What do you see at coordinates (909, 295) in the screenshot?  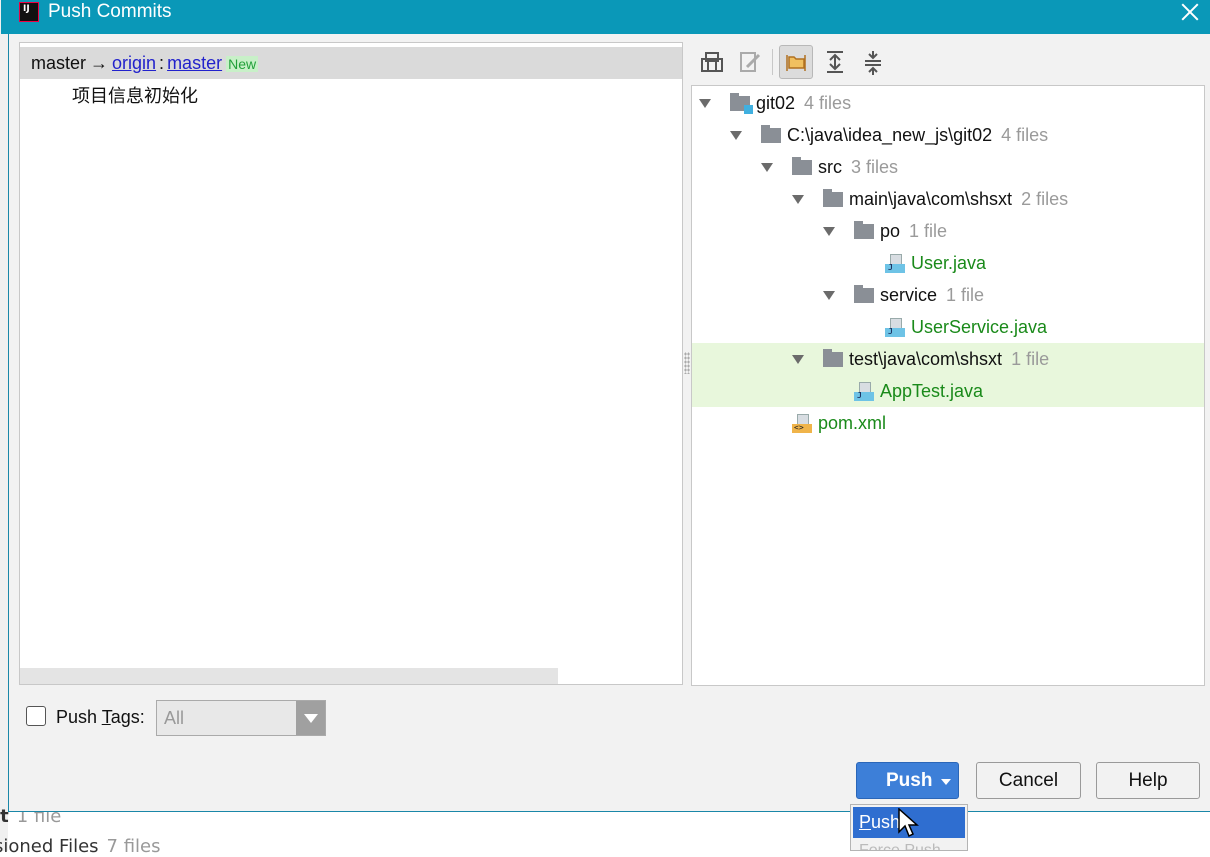 I see `tree-node-label: service` at bounding box center [909, 295].